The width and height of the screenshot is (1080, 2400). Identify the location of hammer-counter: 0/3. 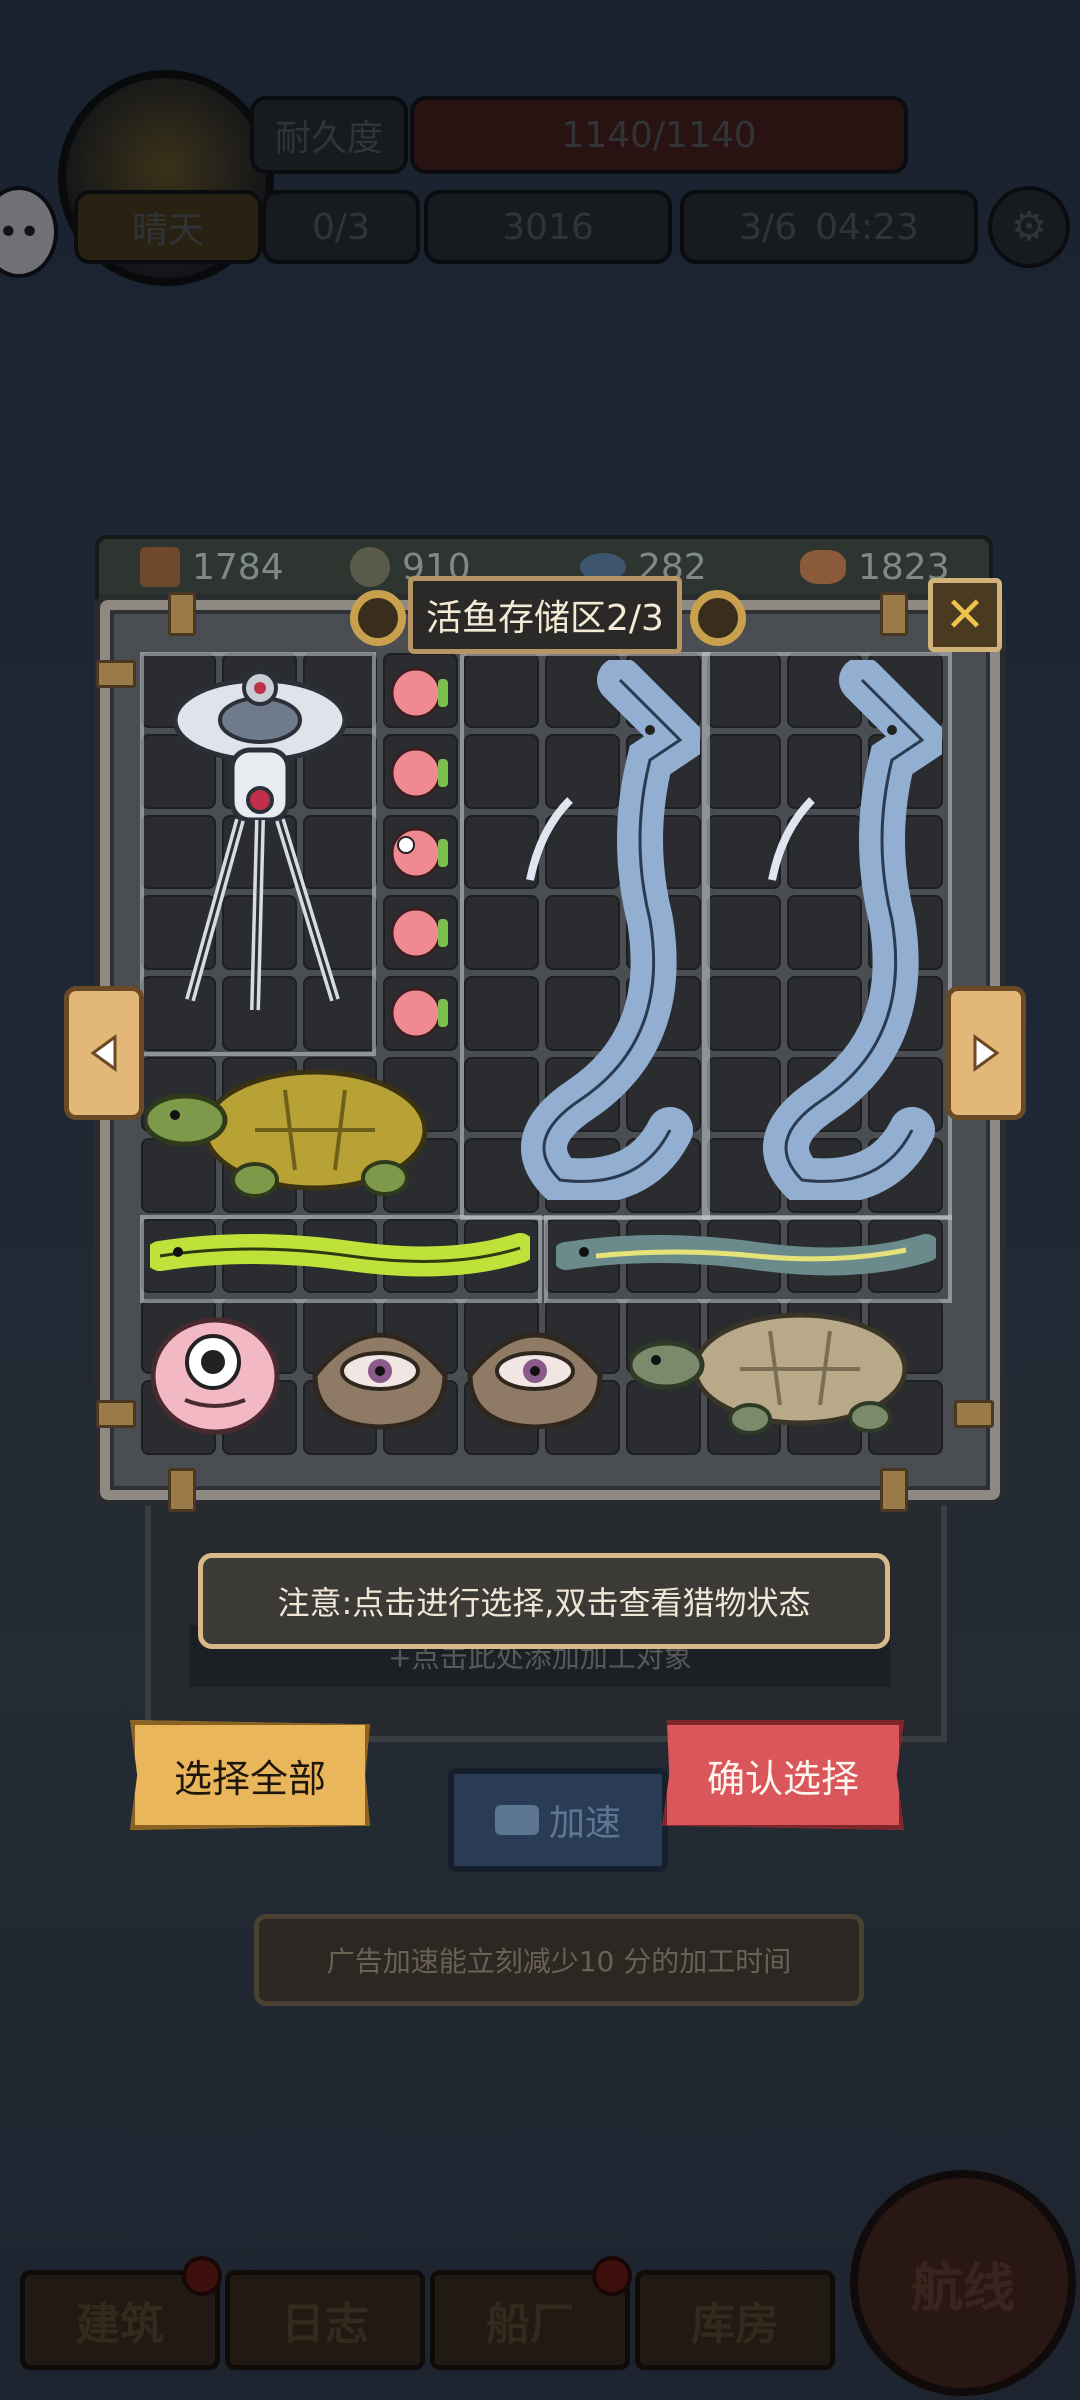
(341, 227).